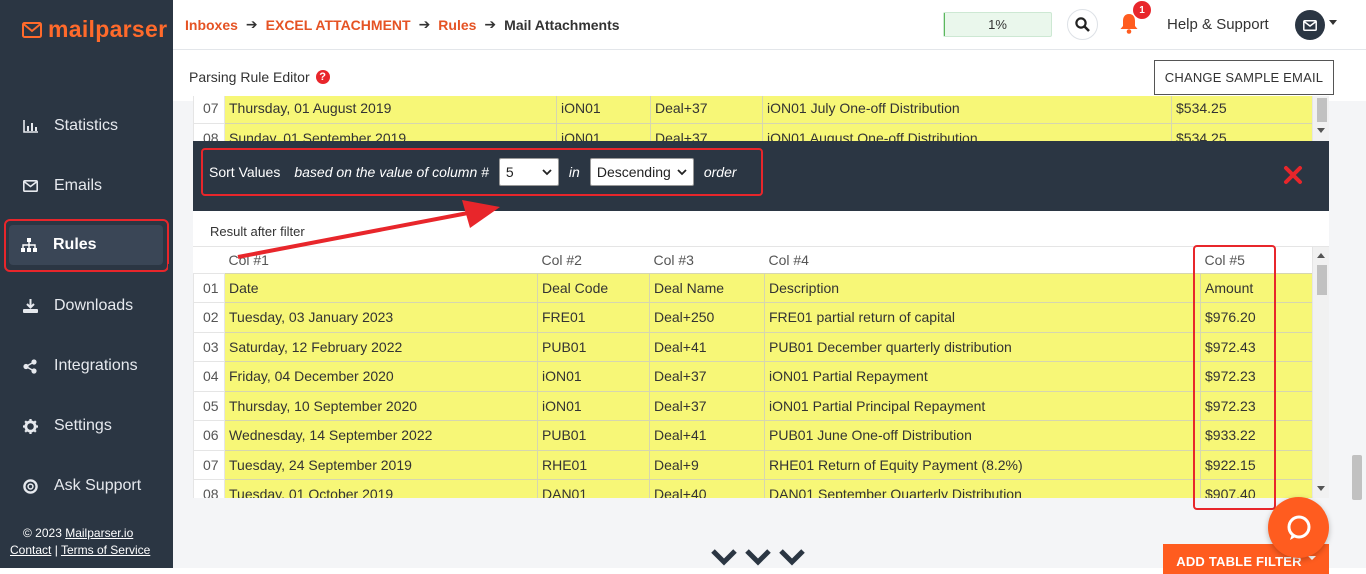  What do you see at coordinates (368, 229) in the screenshot?
I see `annotation-arrow` at bounding box center [368, 229].